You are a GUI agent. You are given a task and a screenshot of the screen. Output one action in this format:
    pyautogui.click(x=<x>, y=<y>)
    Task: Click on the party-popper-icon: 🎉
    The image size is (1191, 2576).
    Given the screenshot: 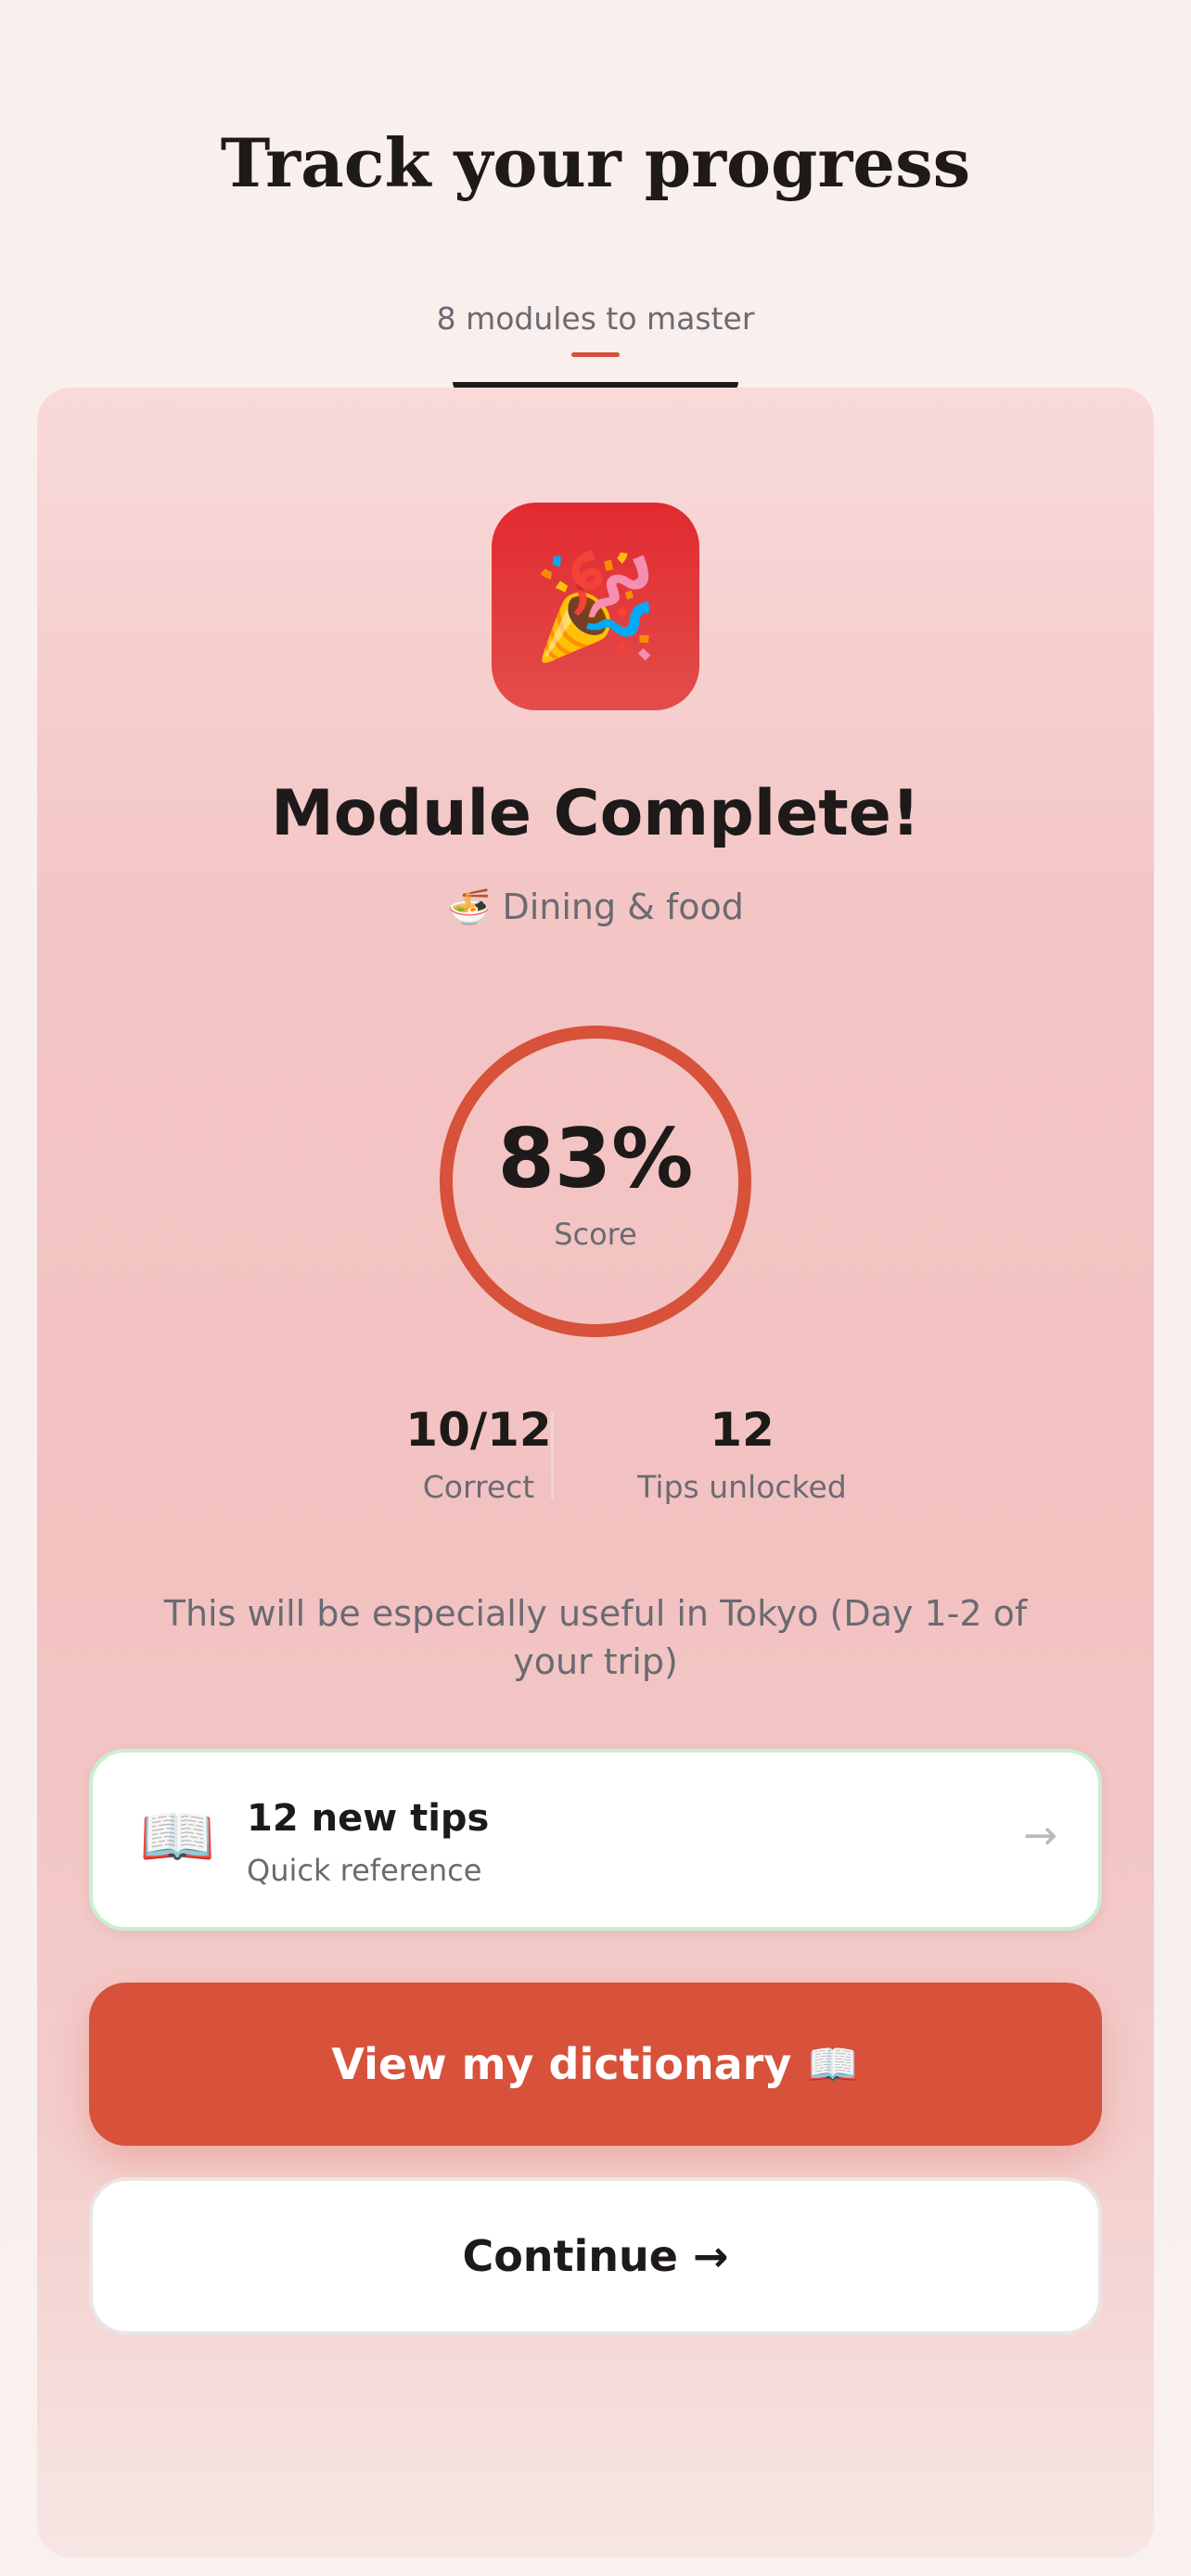 What is the action you would take?
    pyautogui.click(x=595, y=606)
    